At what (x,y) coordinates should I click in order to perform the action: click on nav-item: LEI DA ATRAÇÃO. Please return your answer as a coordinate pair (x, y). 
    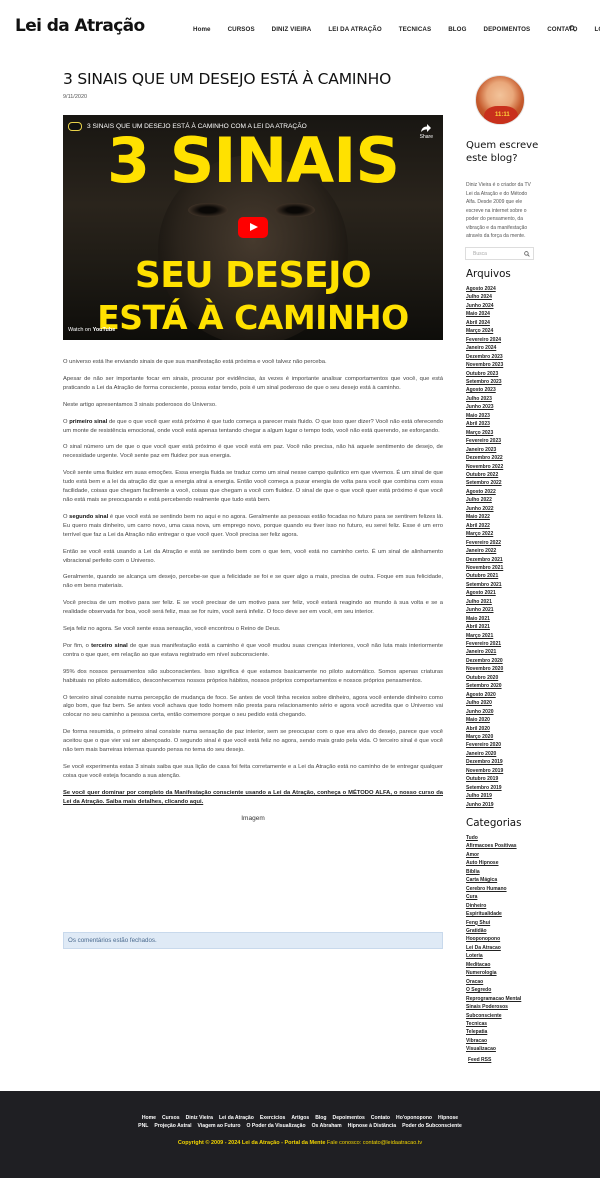
    Looking at the image, I should click on (354, 29).